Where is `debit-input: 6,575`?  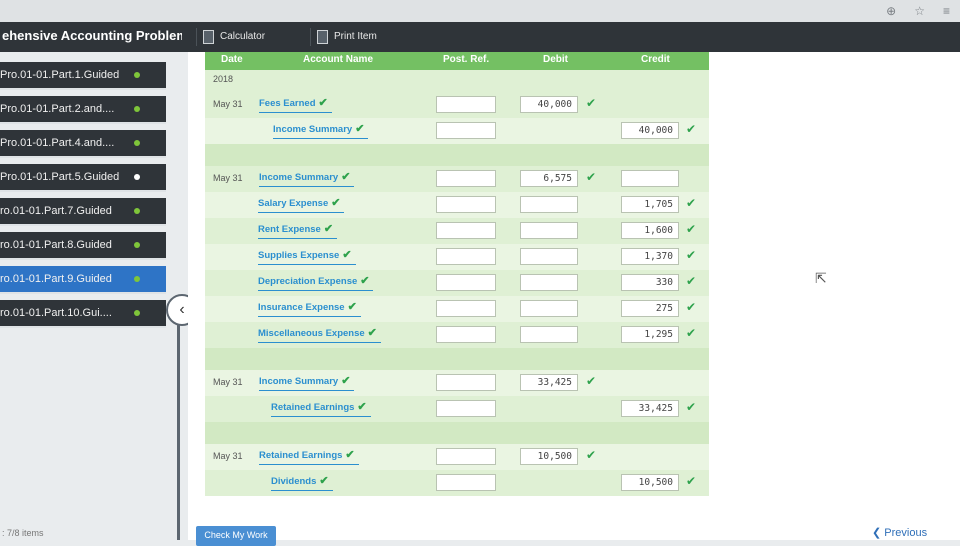
debit-input: 6,575 is located at coordinates (549, 178).